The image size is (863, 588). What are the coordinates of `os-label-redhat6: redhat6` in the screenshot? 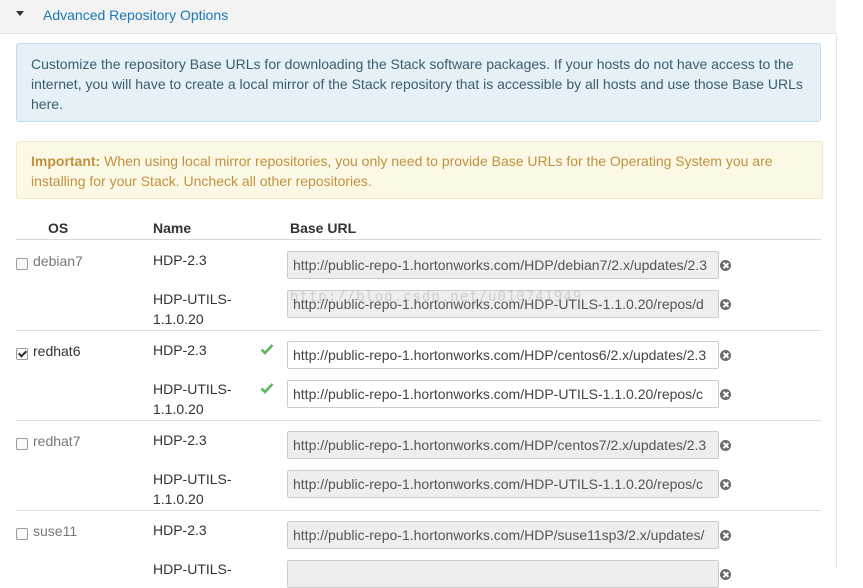 It's located at (56, 351).